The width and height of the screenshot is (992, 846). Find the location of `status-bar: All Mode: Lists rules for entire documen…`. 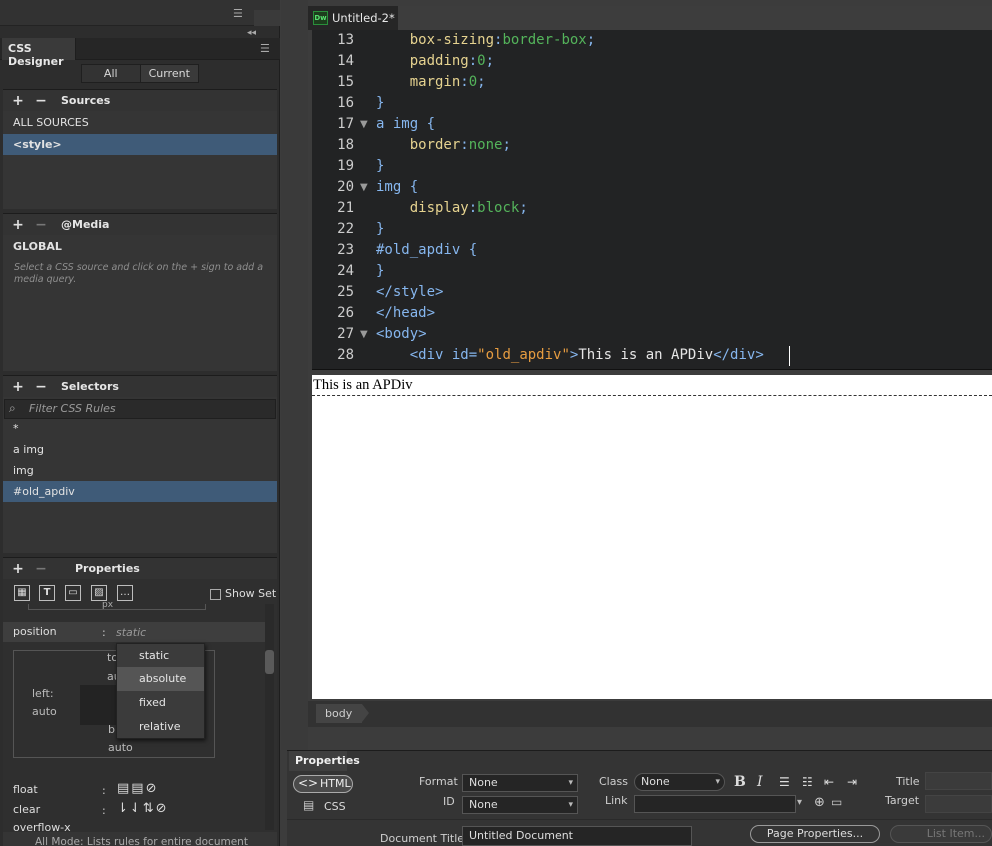

status-bar: All Mode: Lists rules for entire documen… is located at coordinates (140, 839).